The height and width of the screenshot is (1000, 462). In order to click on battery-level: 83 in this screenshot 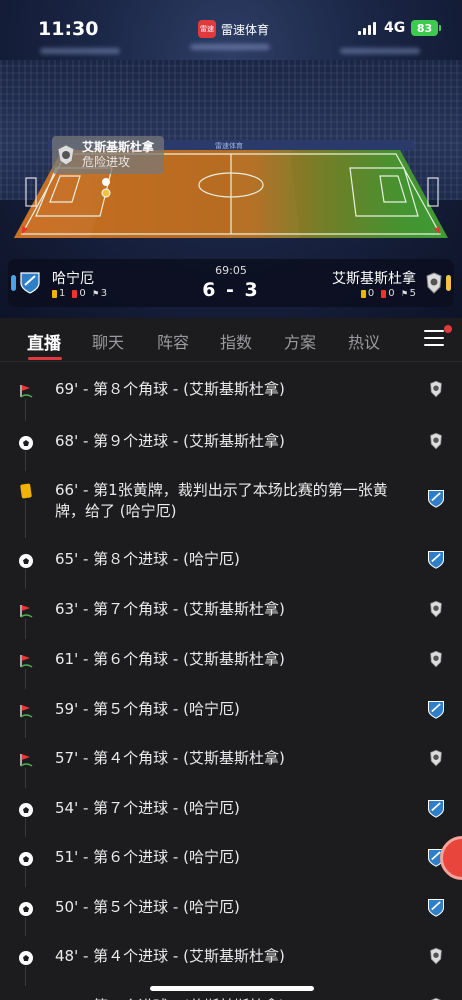, I will do `click(424, 28)`.